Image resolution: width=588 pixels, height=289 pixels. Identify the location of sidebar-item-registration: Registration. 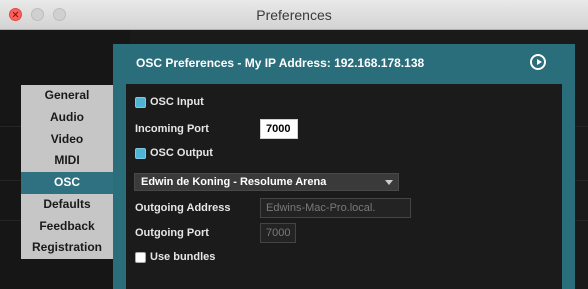
(67, 248).